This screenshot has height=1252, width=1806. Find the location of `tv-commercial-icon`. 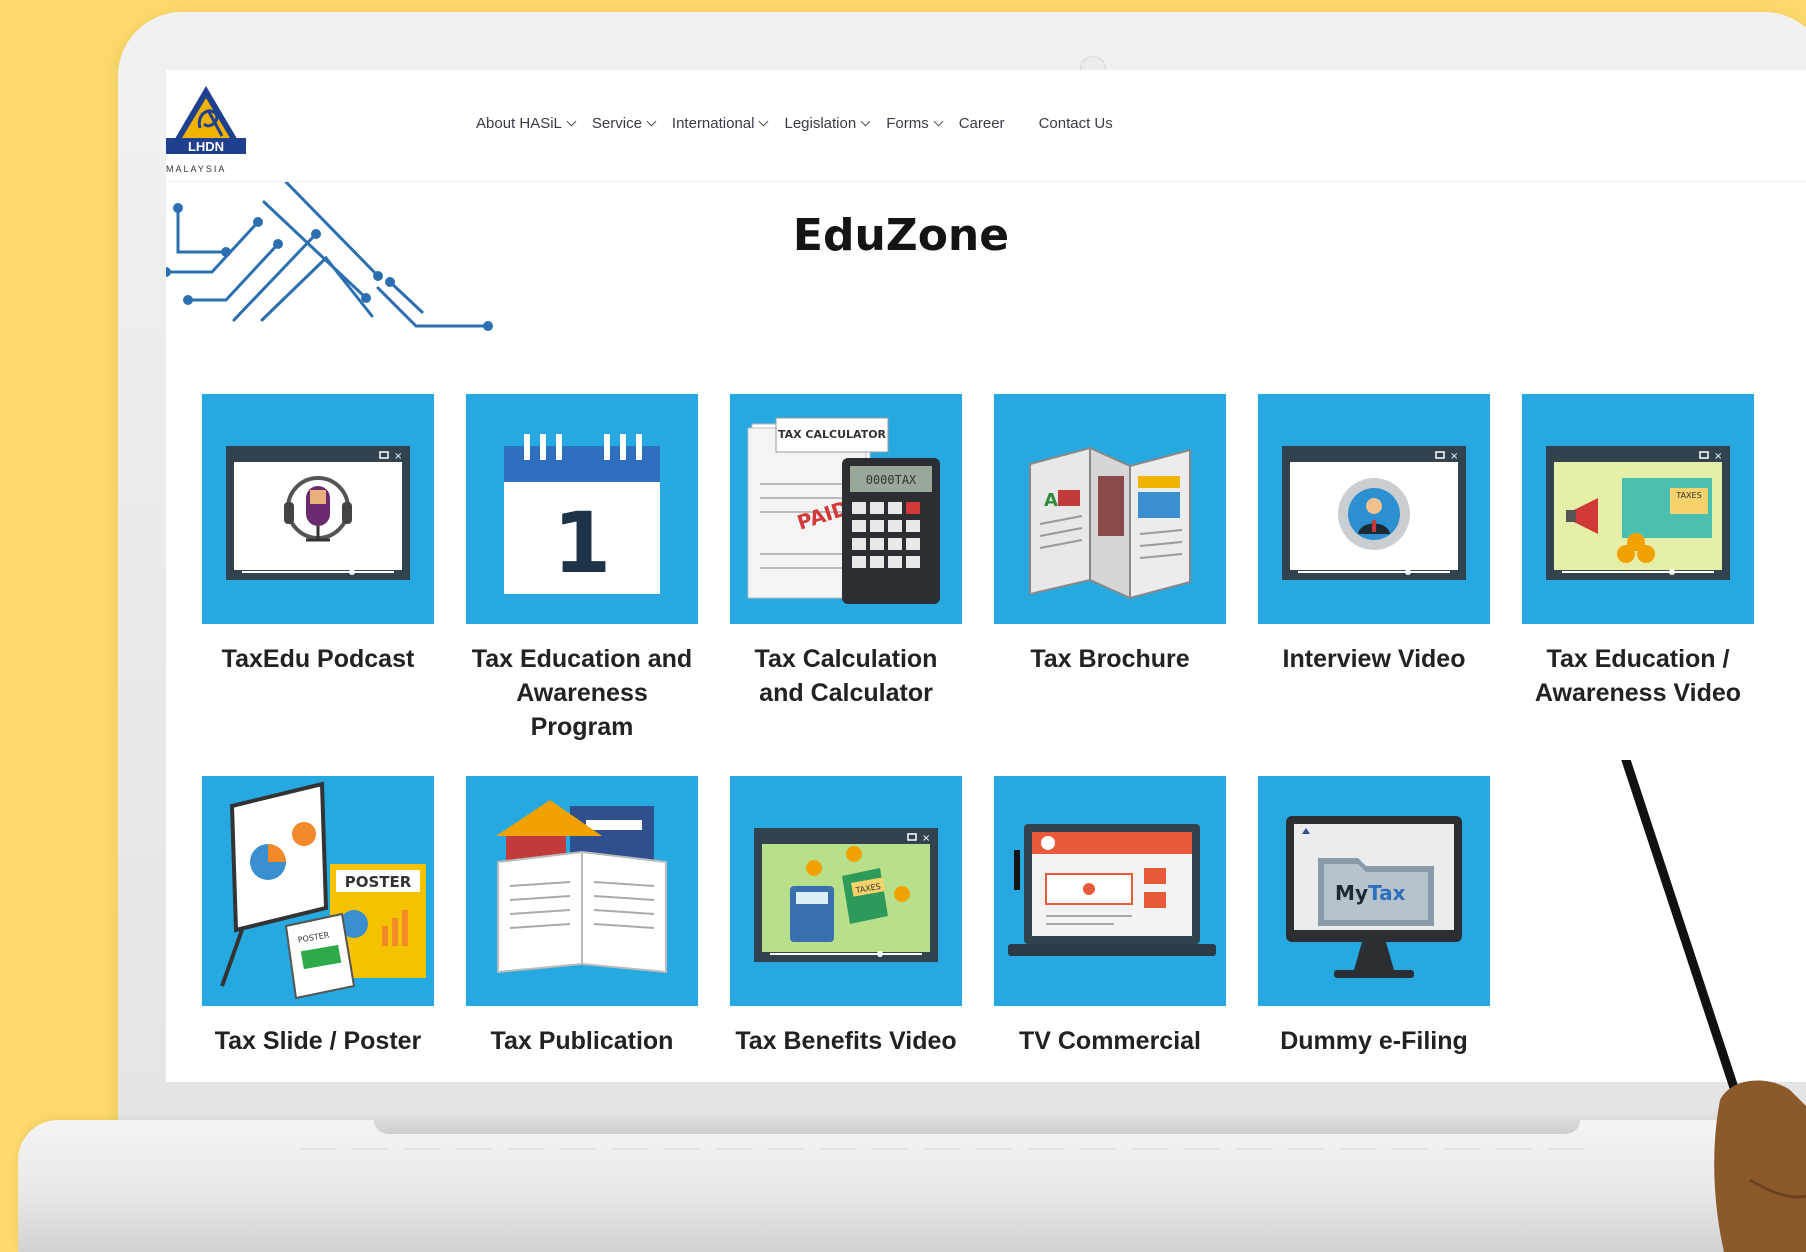

tv-commercial-icon is located at coordinates (1112, 890).